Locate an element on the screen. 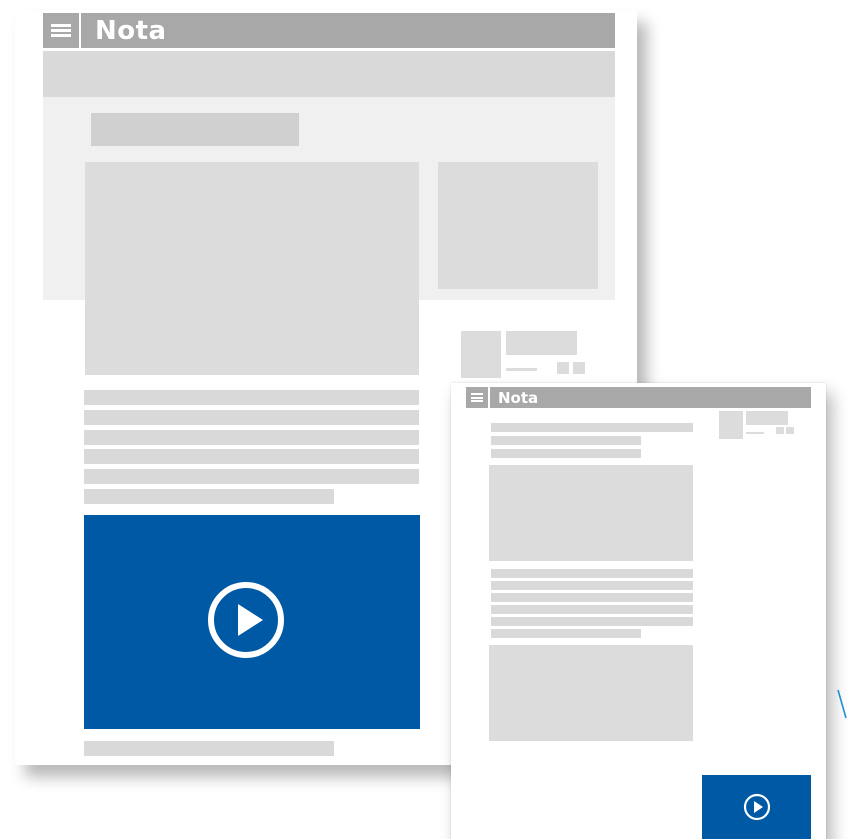 The width and height of the screenshot is (850, 839). desktop-site-title: Nota is located at coordinates (131, 31).